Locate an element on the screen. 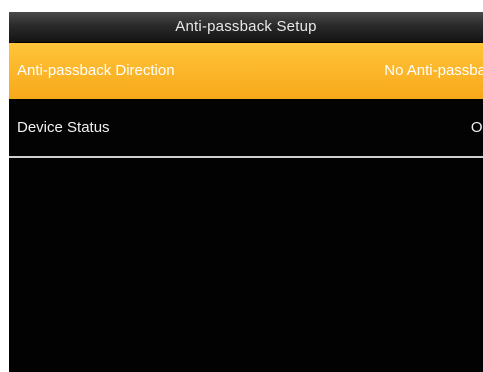  menu-item-label: Device Status is located at coordinates (63, 127).